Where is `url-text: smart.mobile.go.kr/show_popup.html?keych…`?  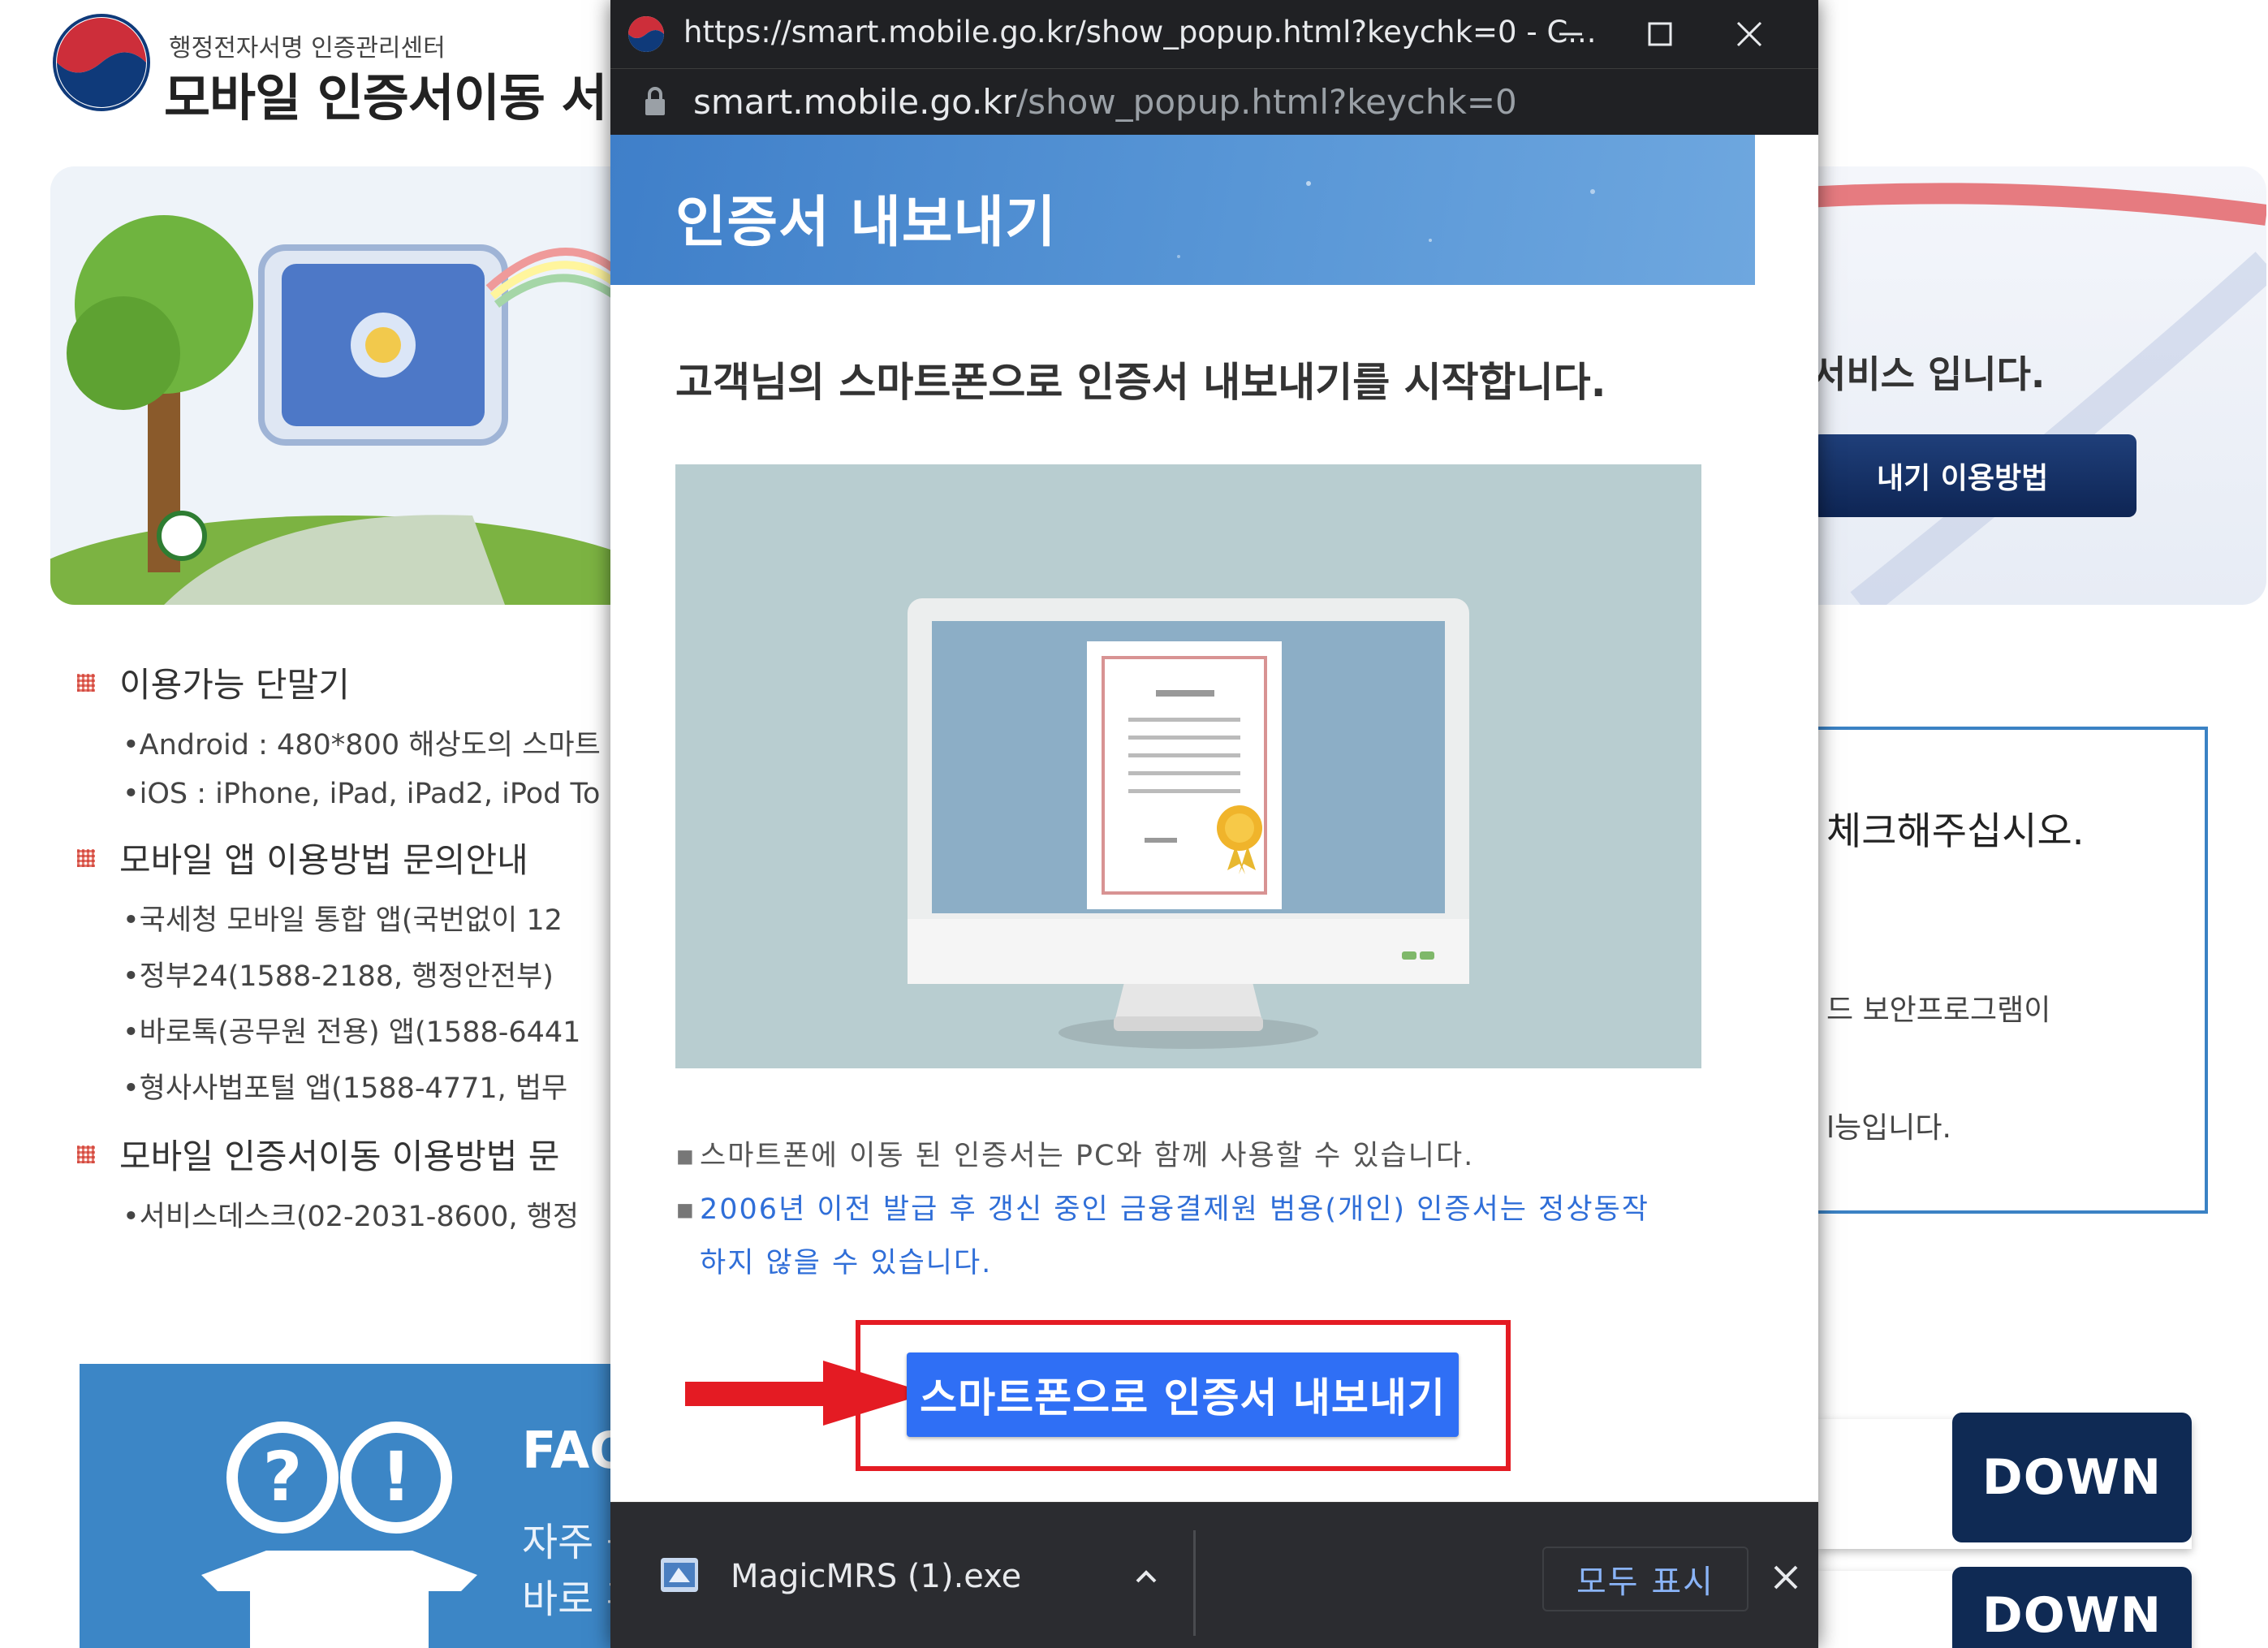 url-text: smart.mobile.go.kr/show_popup.html?keych… is located at coordinates (1105, 102).